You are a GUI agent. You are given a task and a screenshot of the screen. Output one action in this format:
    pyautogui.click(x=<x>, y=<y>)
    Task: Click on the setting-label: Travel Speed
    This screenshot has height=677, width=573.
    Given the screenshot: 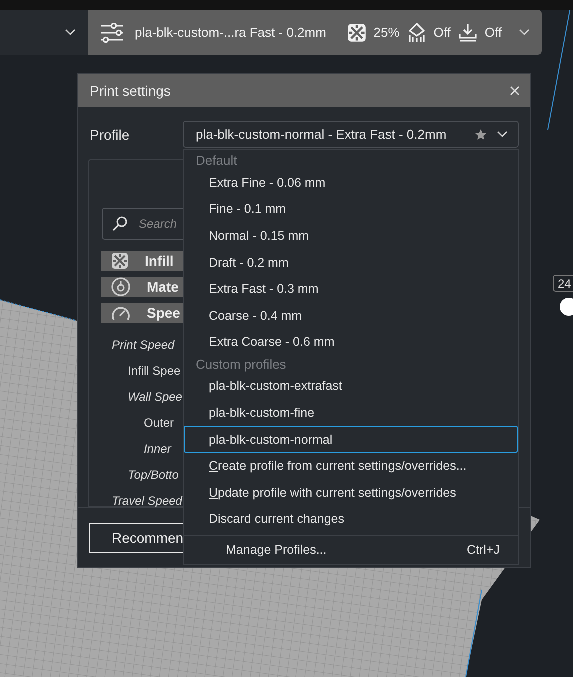 What is the action you would take?
    pyautogui.click(x=147, y=501)
    